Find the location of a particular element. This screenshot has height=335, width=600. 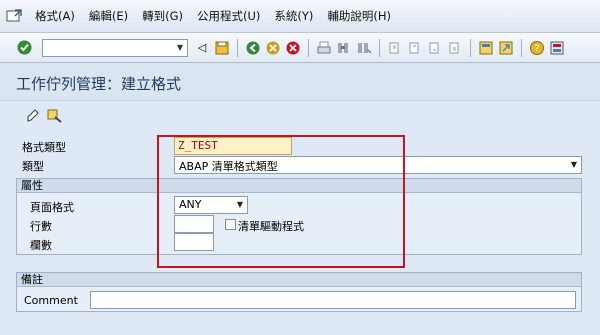

menu-item-format: 格式(A) is located at coordinates (55, 16).